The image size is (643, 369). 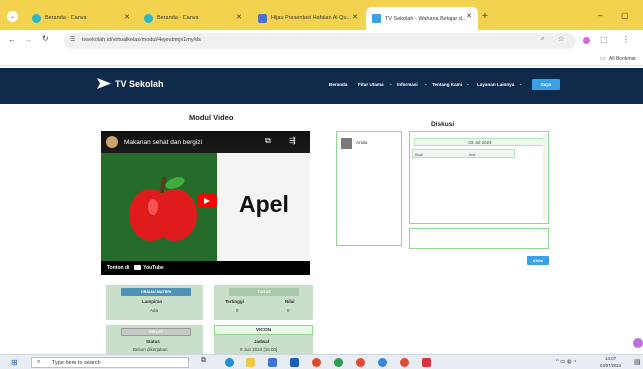 What do you see at coordinates (479, 238) in the screenshot?
I see `message-input` at bounding box center [479, 238].